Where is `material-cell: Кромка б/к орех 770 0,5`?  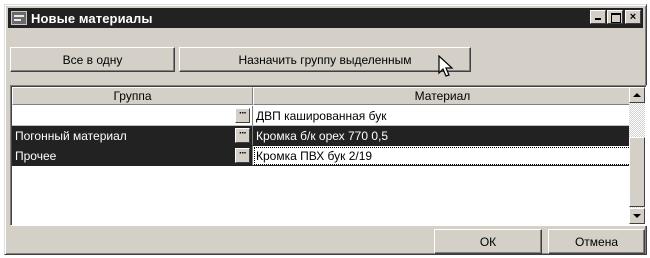
material-cell: Кромка б/к орех 770 0,5 is located at coordinates (442, 136).